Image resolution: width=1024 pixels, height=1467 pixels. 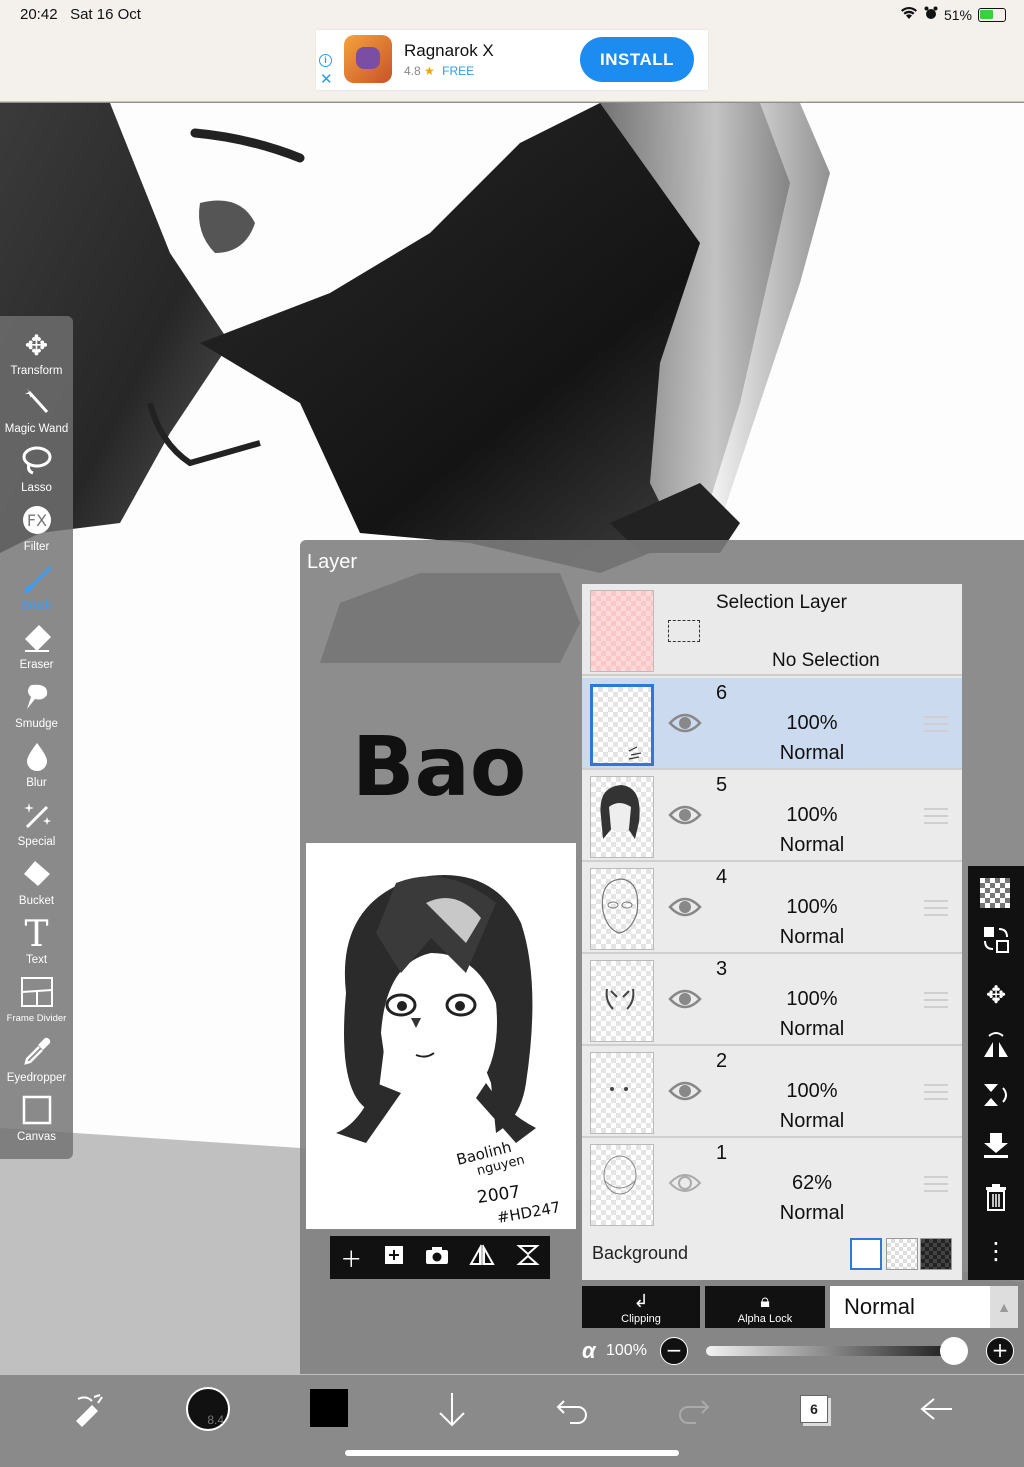 What do you see at coordinates (1000, 1351) in the screenshot?
I see `opacity-increase-button: +` at bounding box center [1000, 1351].